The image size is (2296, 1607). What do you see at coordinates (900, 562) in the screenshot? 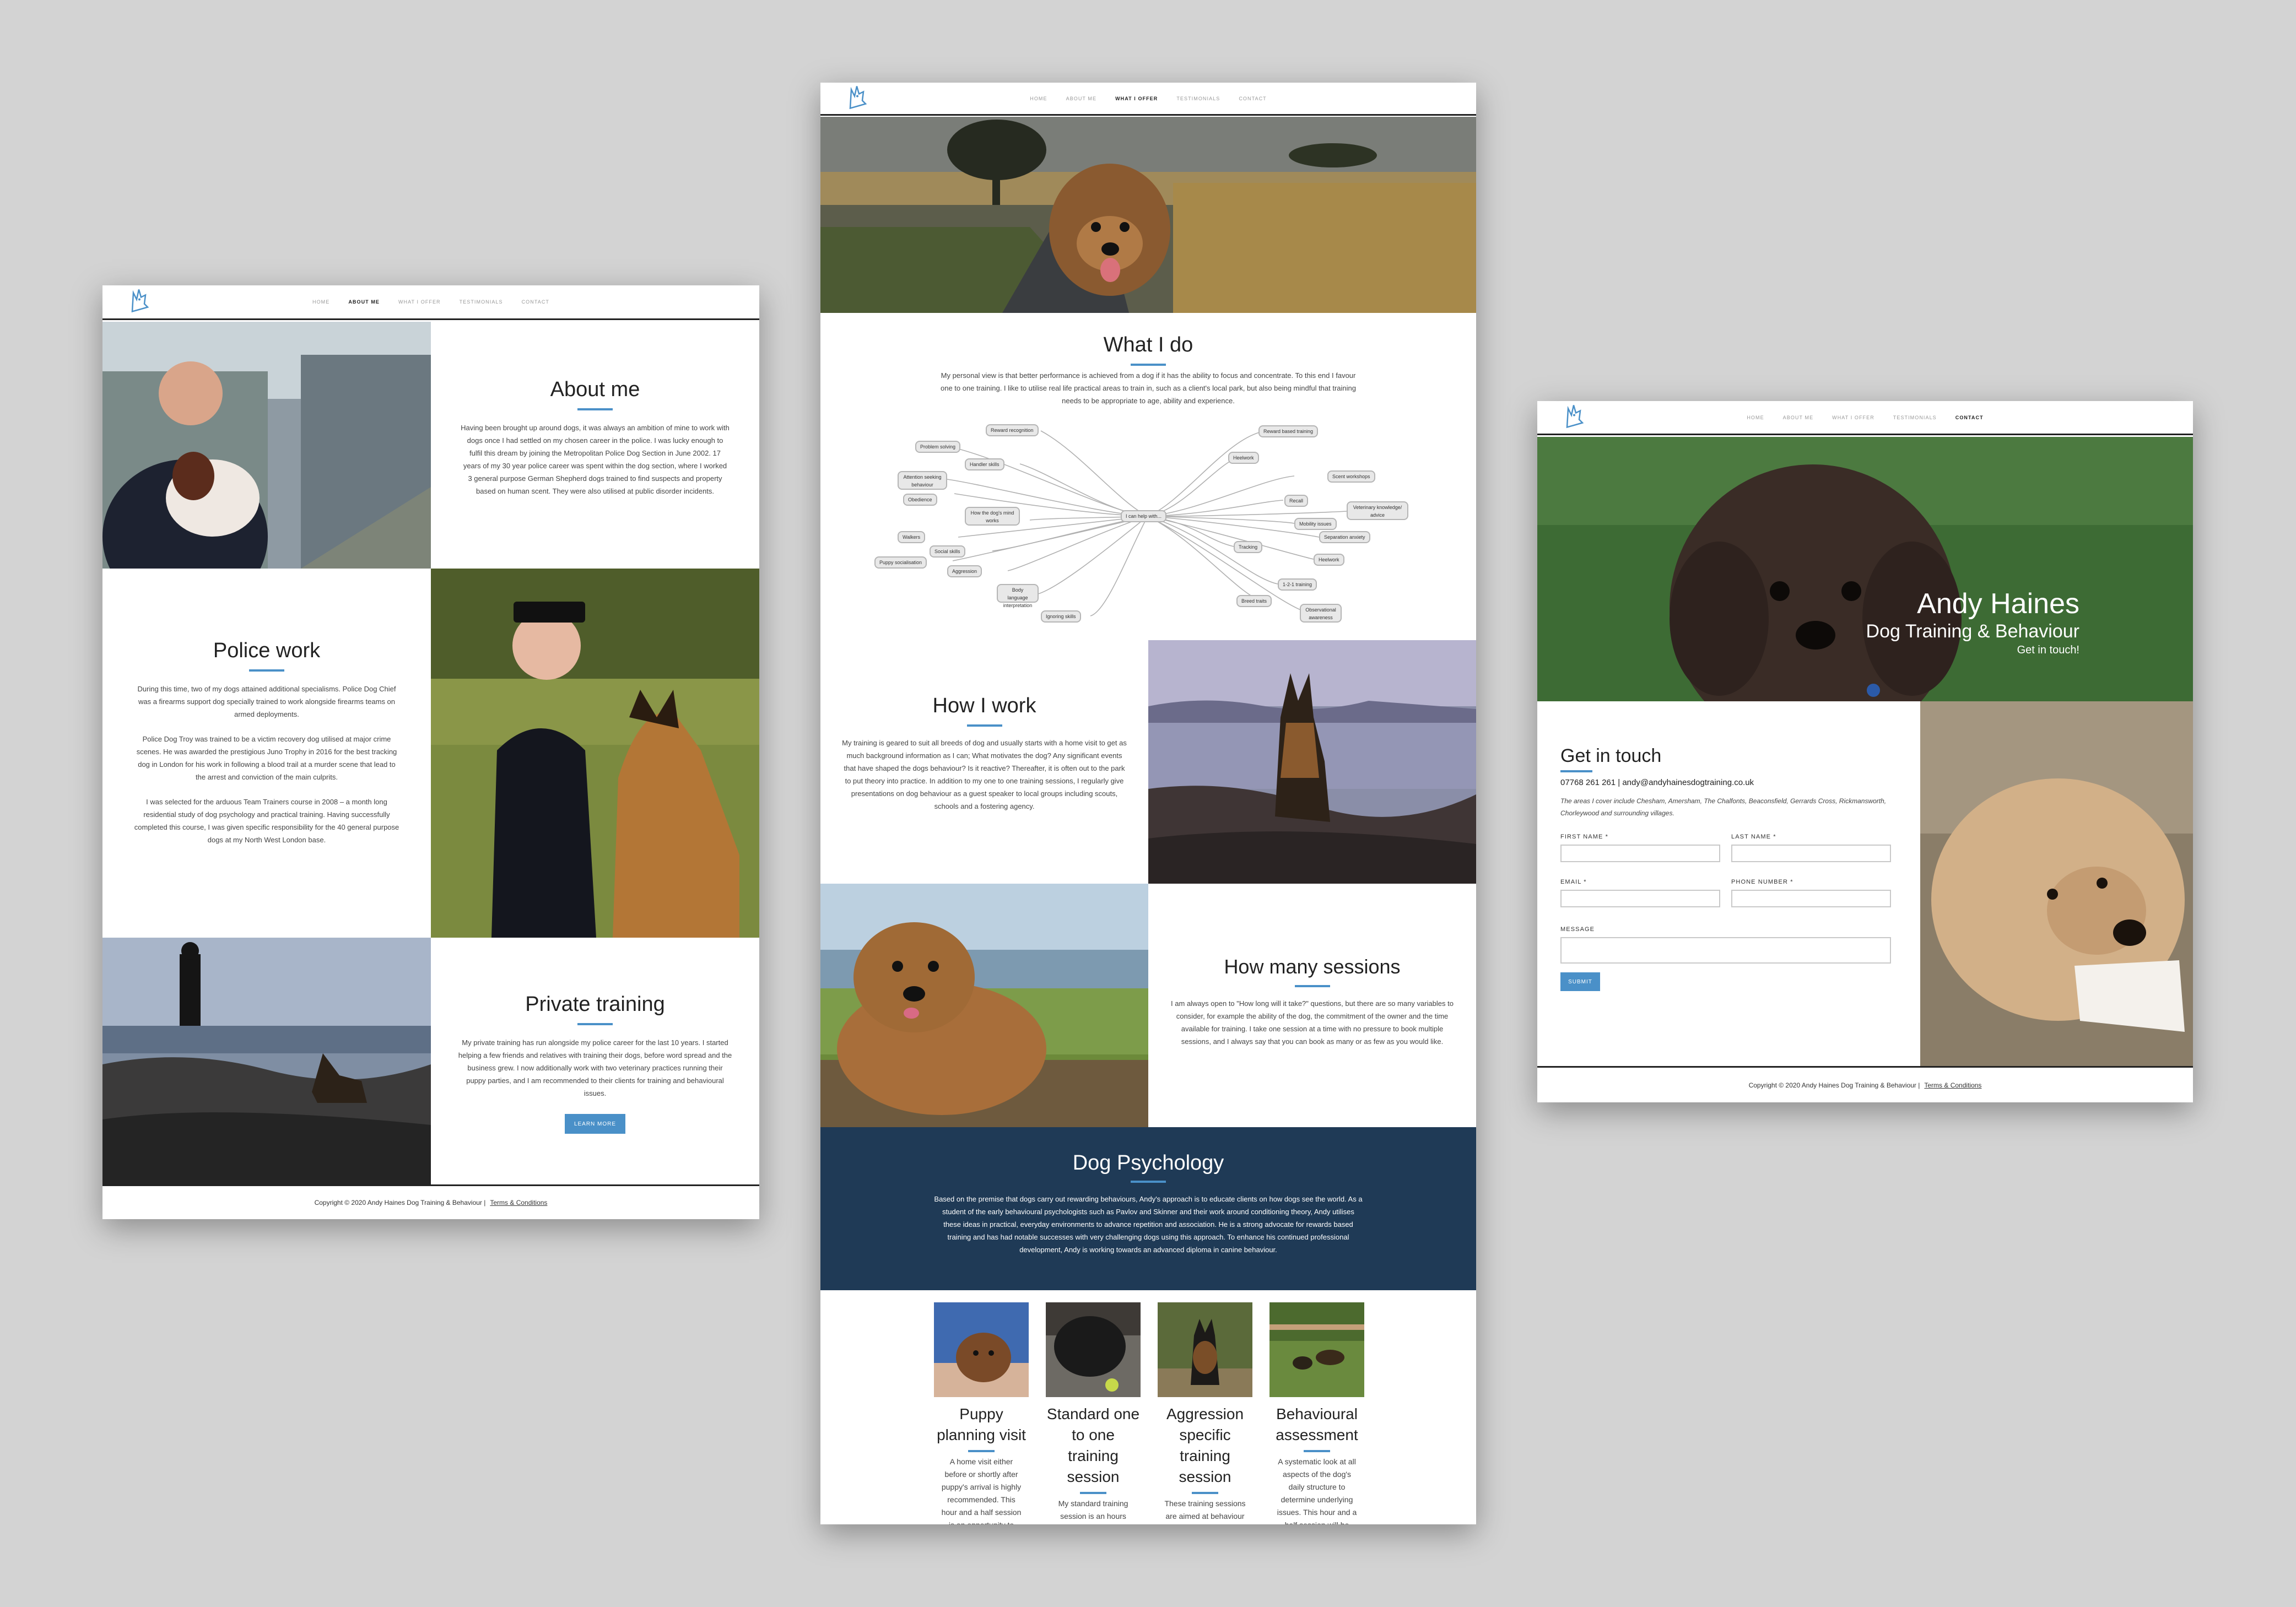
I see `mind-map-node: Puppy socialisation` at bounding box center [900, 562].